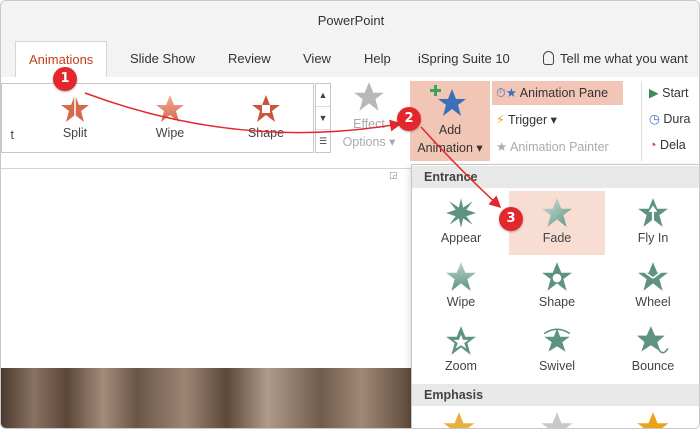  What do you see at coordinates (461, 213) in the screenshot?
I see `appear-icon` at bounding box center [461, 213].